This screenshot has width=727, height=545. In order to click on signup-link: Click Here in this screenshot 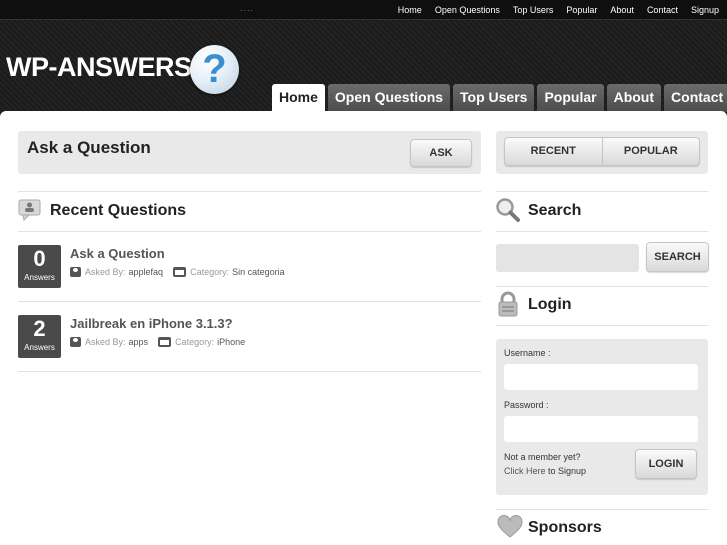, I will do `click(525, 471)`.